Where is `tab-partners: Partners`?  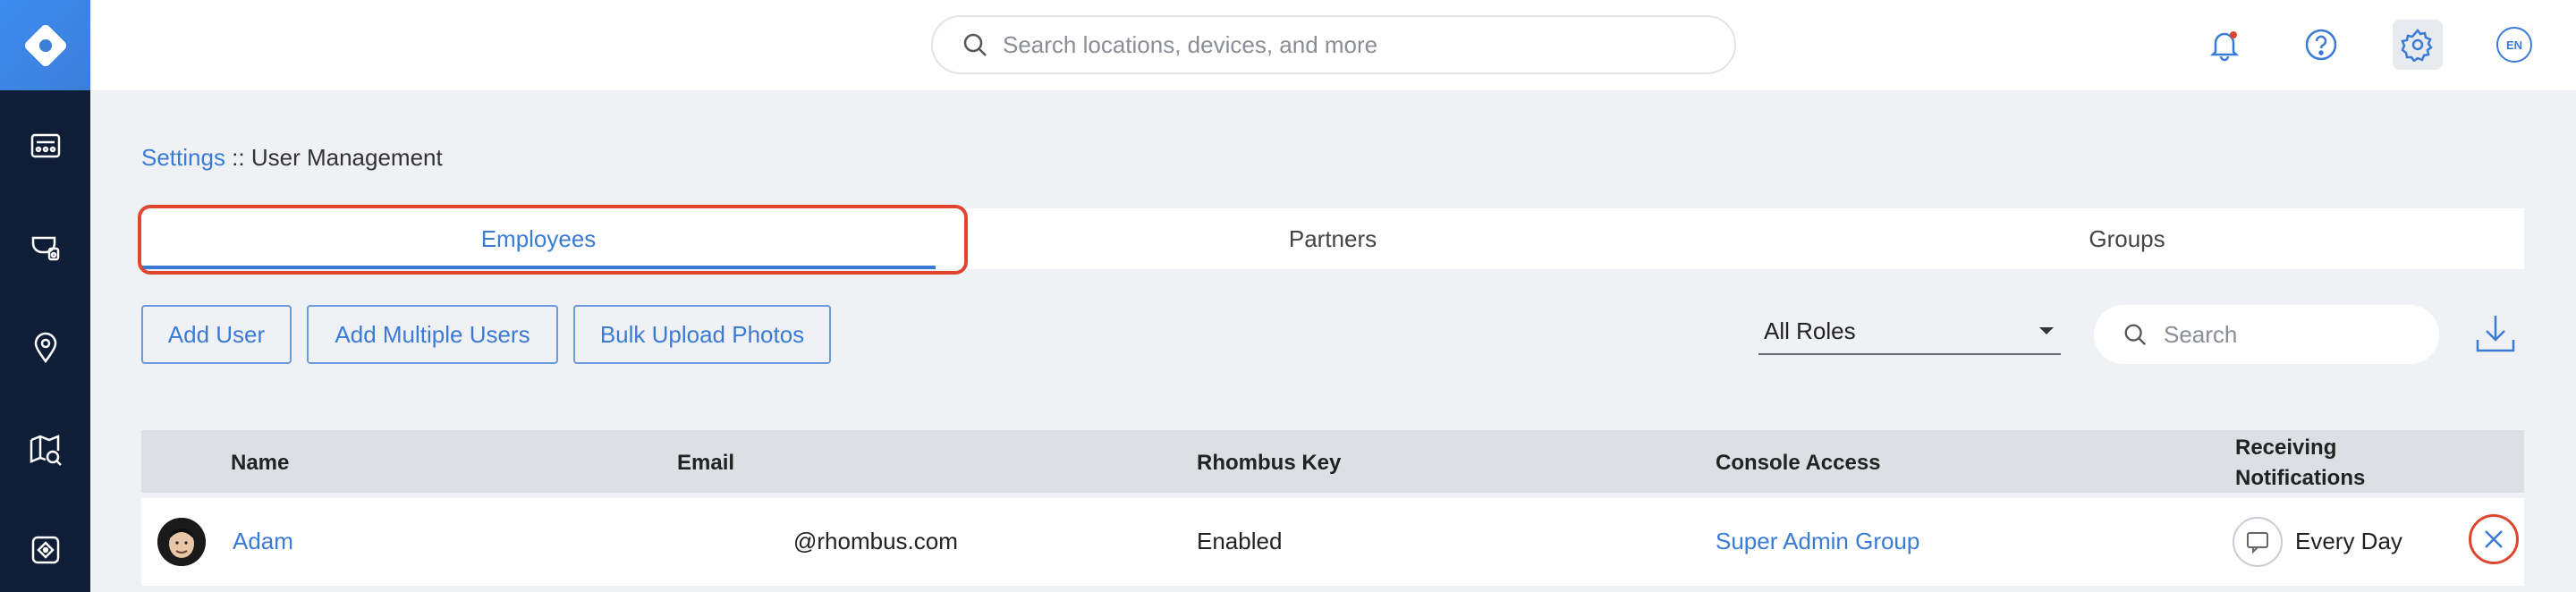 tab-partners: Partners is located at coordinates (1333, 238).